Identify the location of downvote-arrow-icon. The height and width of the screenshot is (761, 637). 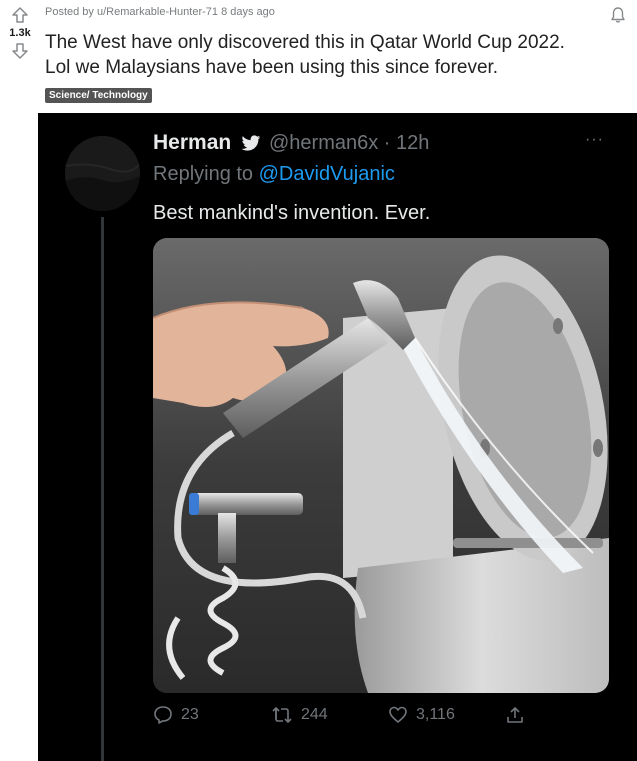
(20, 51).